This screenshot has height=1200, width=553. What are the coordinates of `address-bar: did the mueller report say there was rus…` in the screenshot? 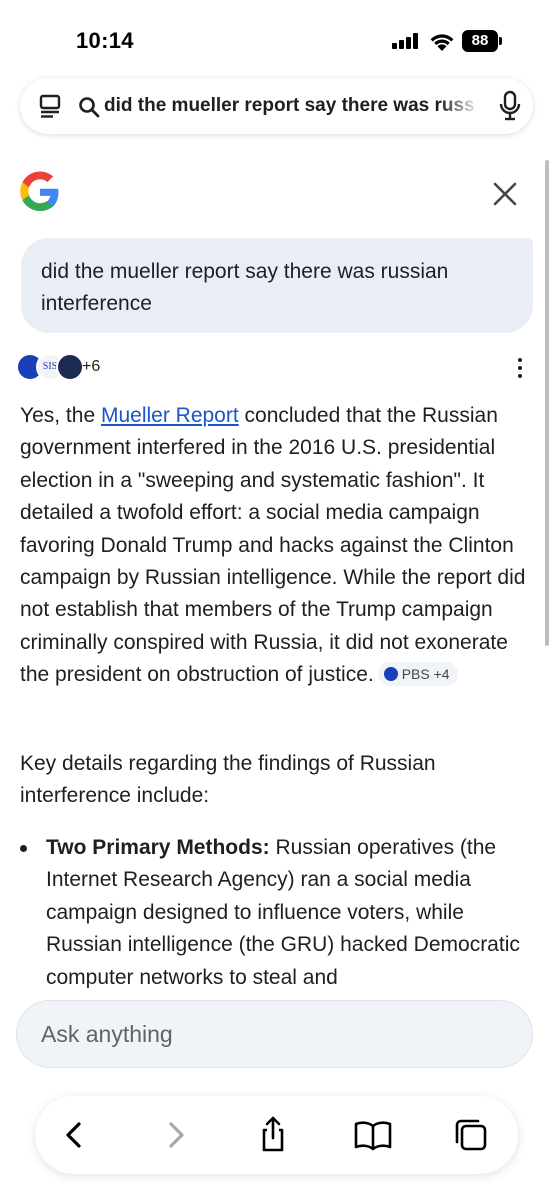 It's located at (276, 106).